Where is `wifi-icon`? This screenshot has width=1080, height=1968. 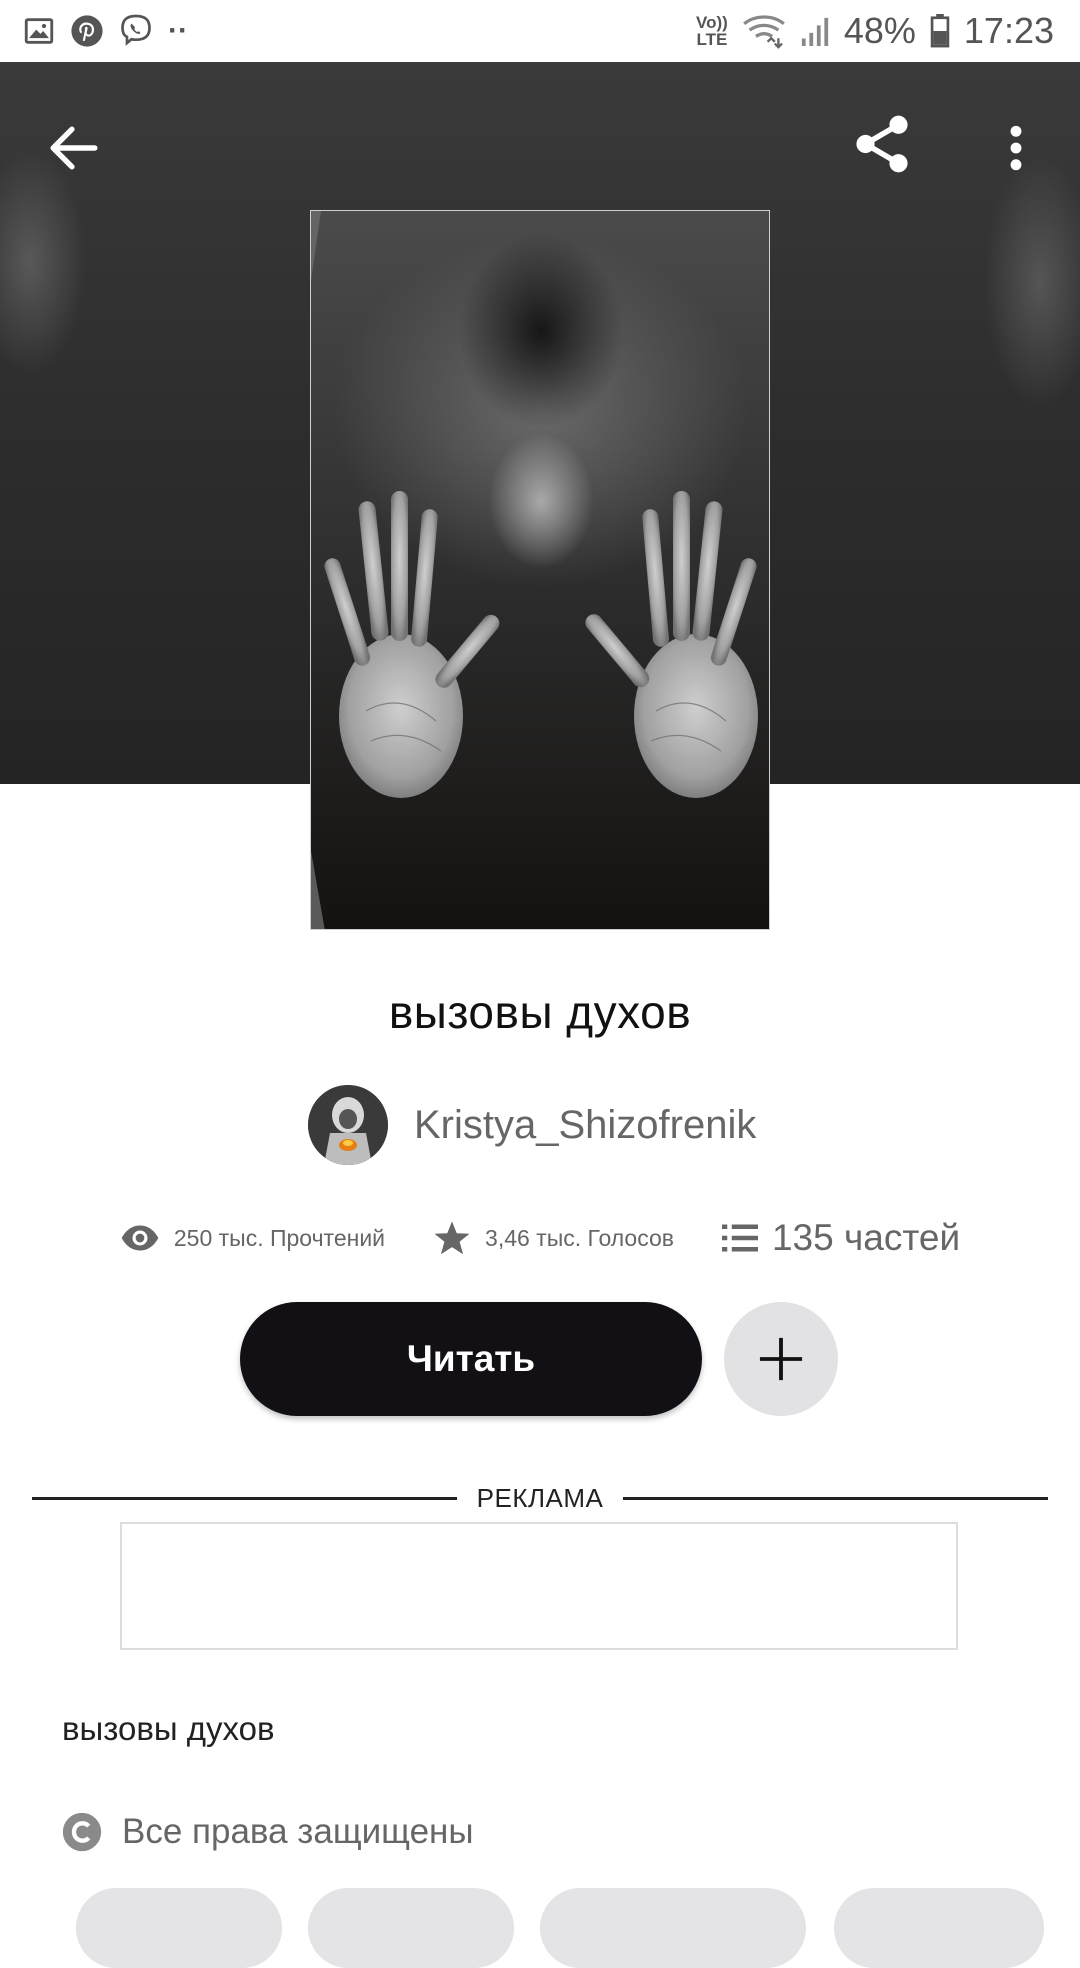 wifi-icon is located at coordinates (764, 32).